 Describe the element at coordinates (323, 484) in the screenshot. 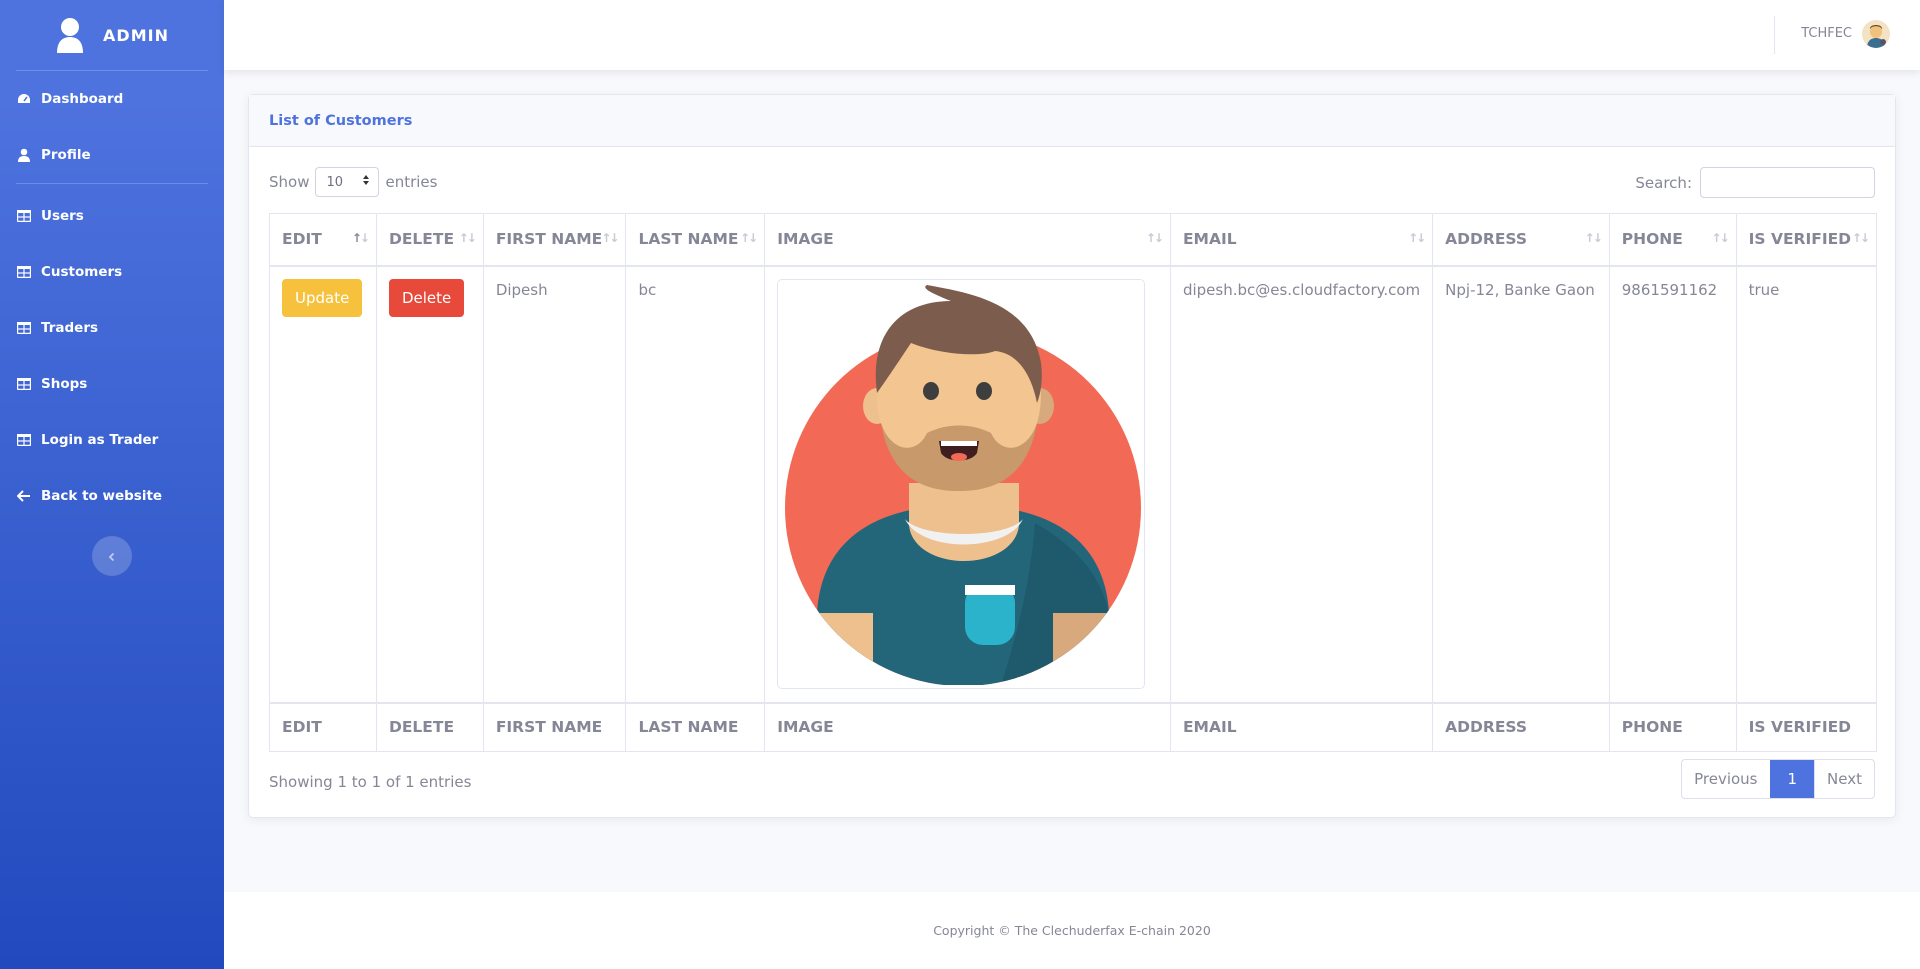

I see `cell-edit: Update` at that location.